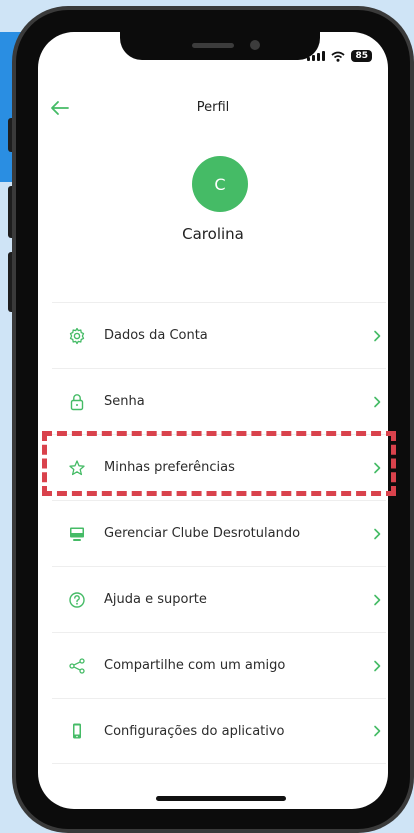  I want to click on menu-item-configuracoes: Configurações do aplicativo, so click(219, 731).